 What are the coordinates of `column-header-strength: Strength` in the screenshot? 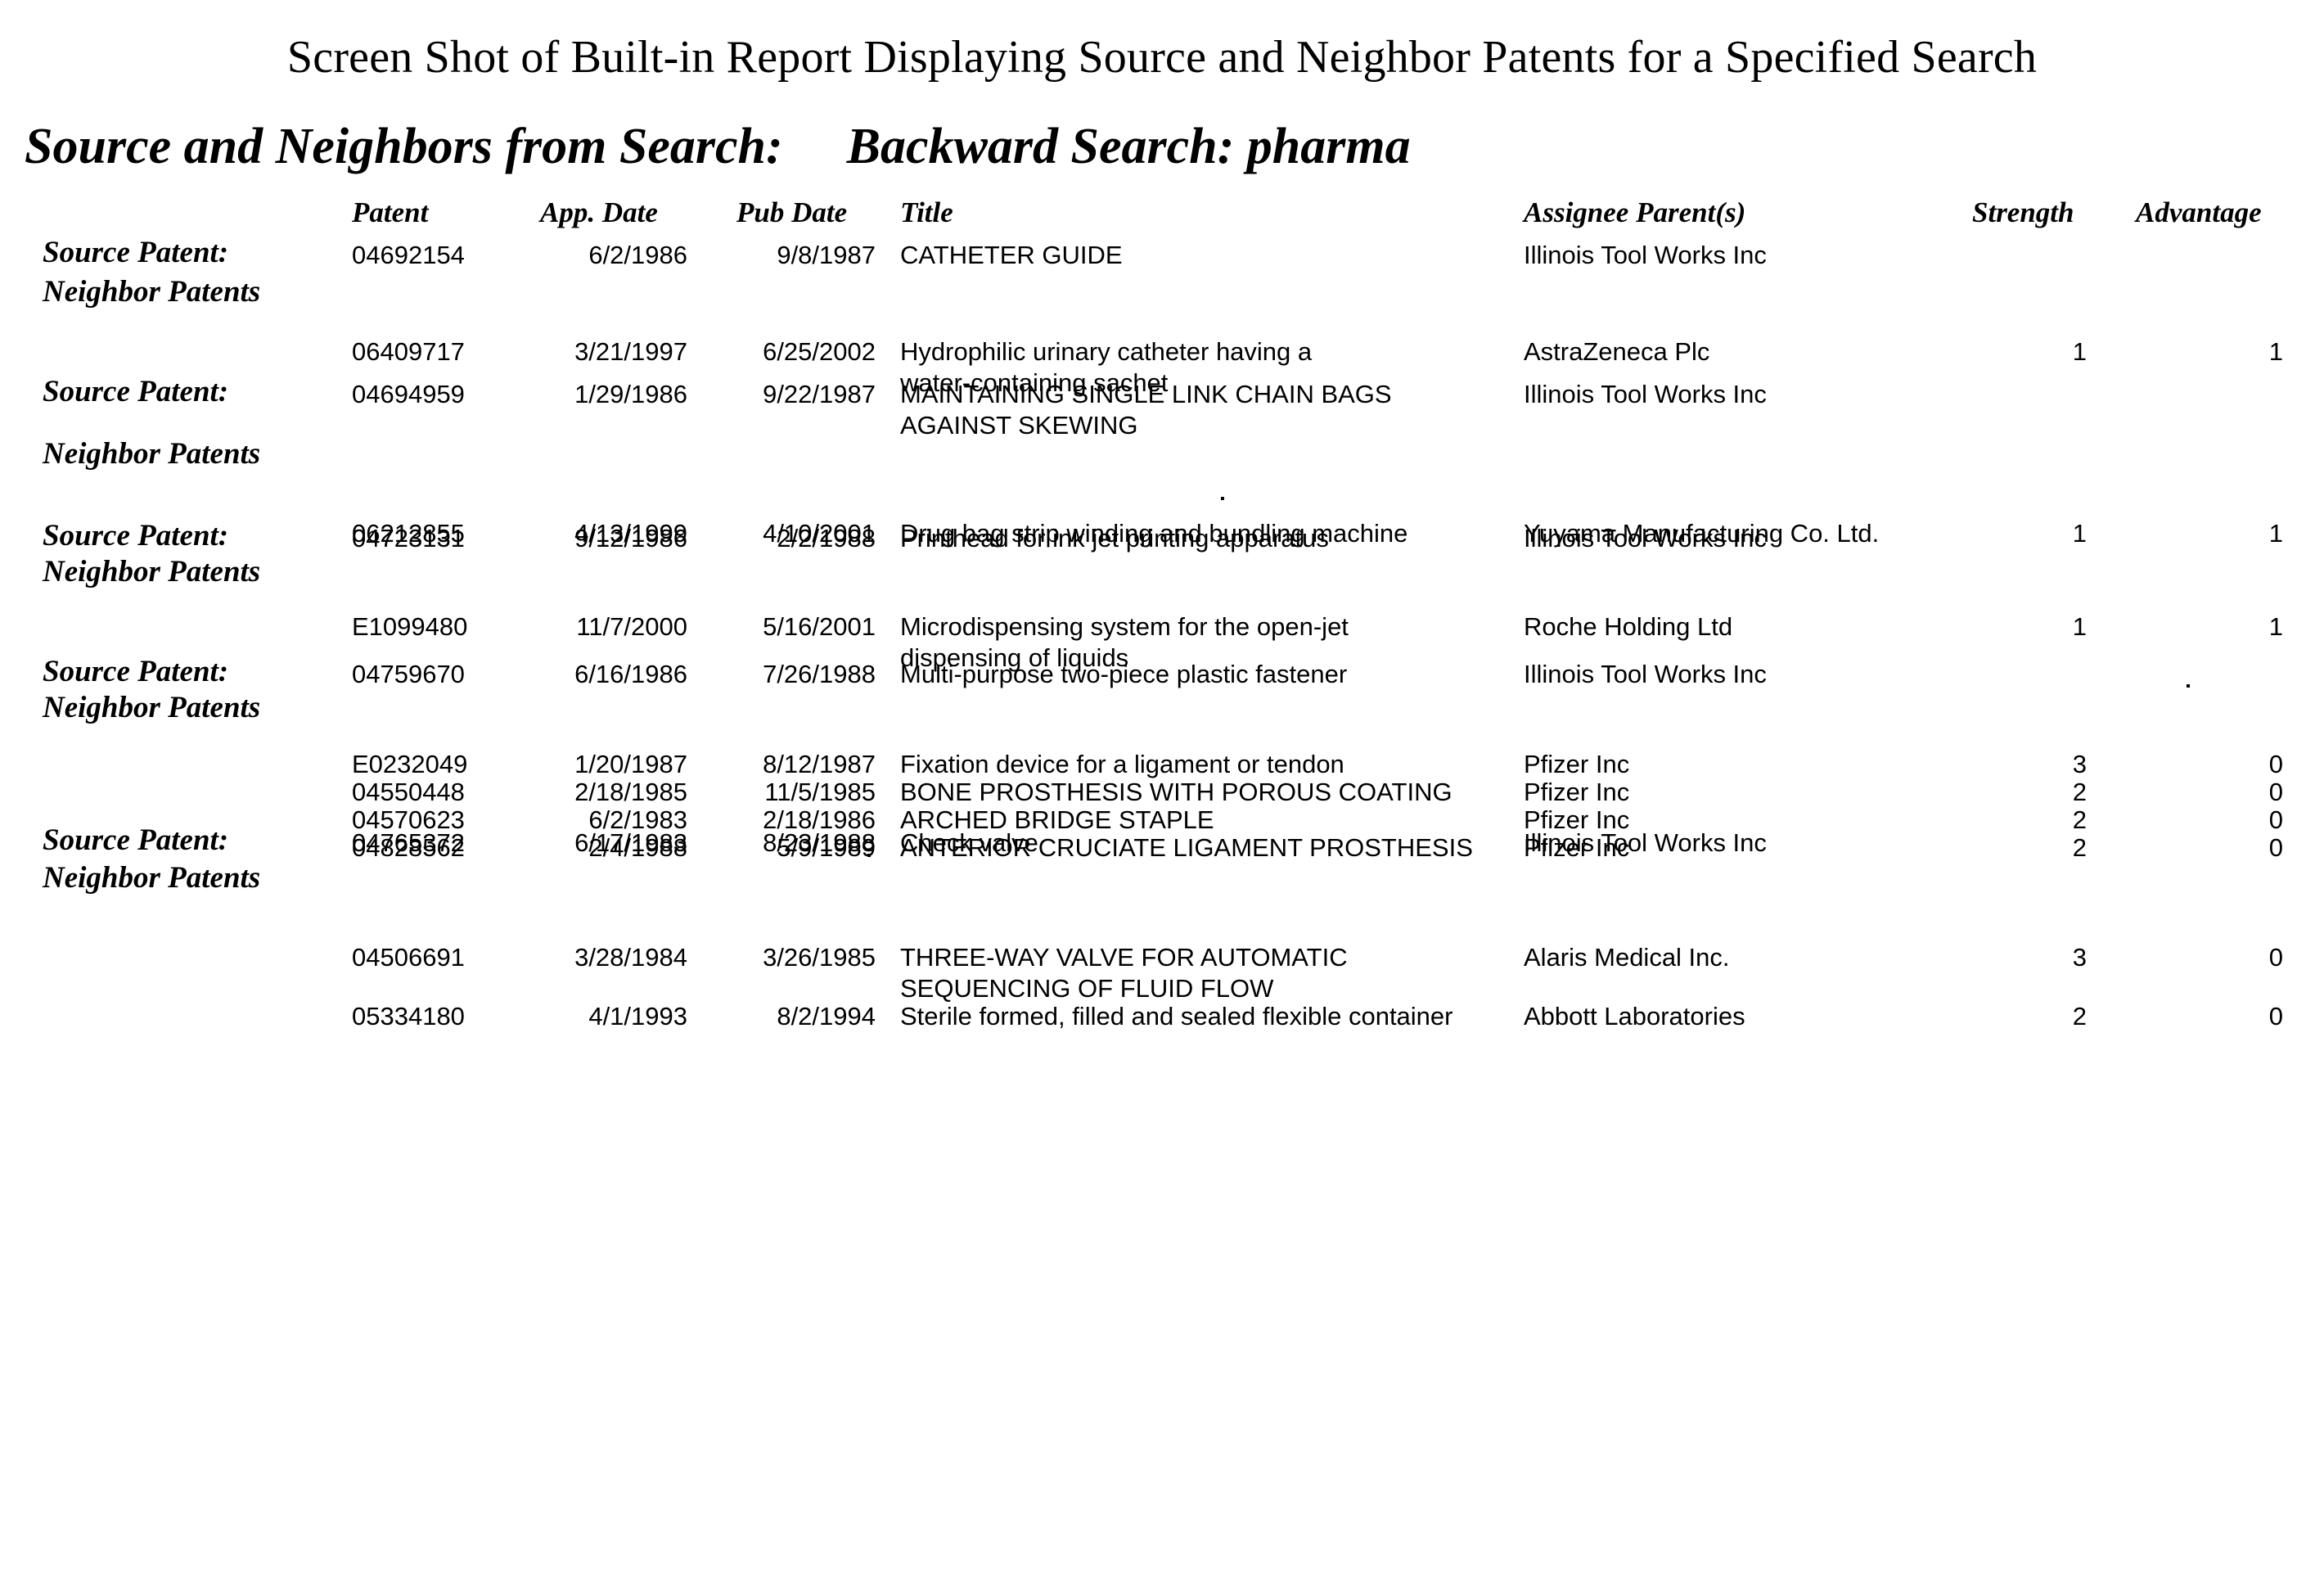 It's located at (2023, 212).